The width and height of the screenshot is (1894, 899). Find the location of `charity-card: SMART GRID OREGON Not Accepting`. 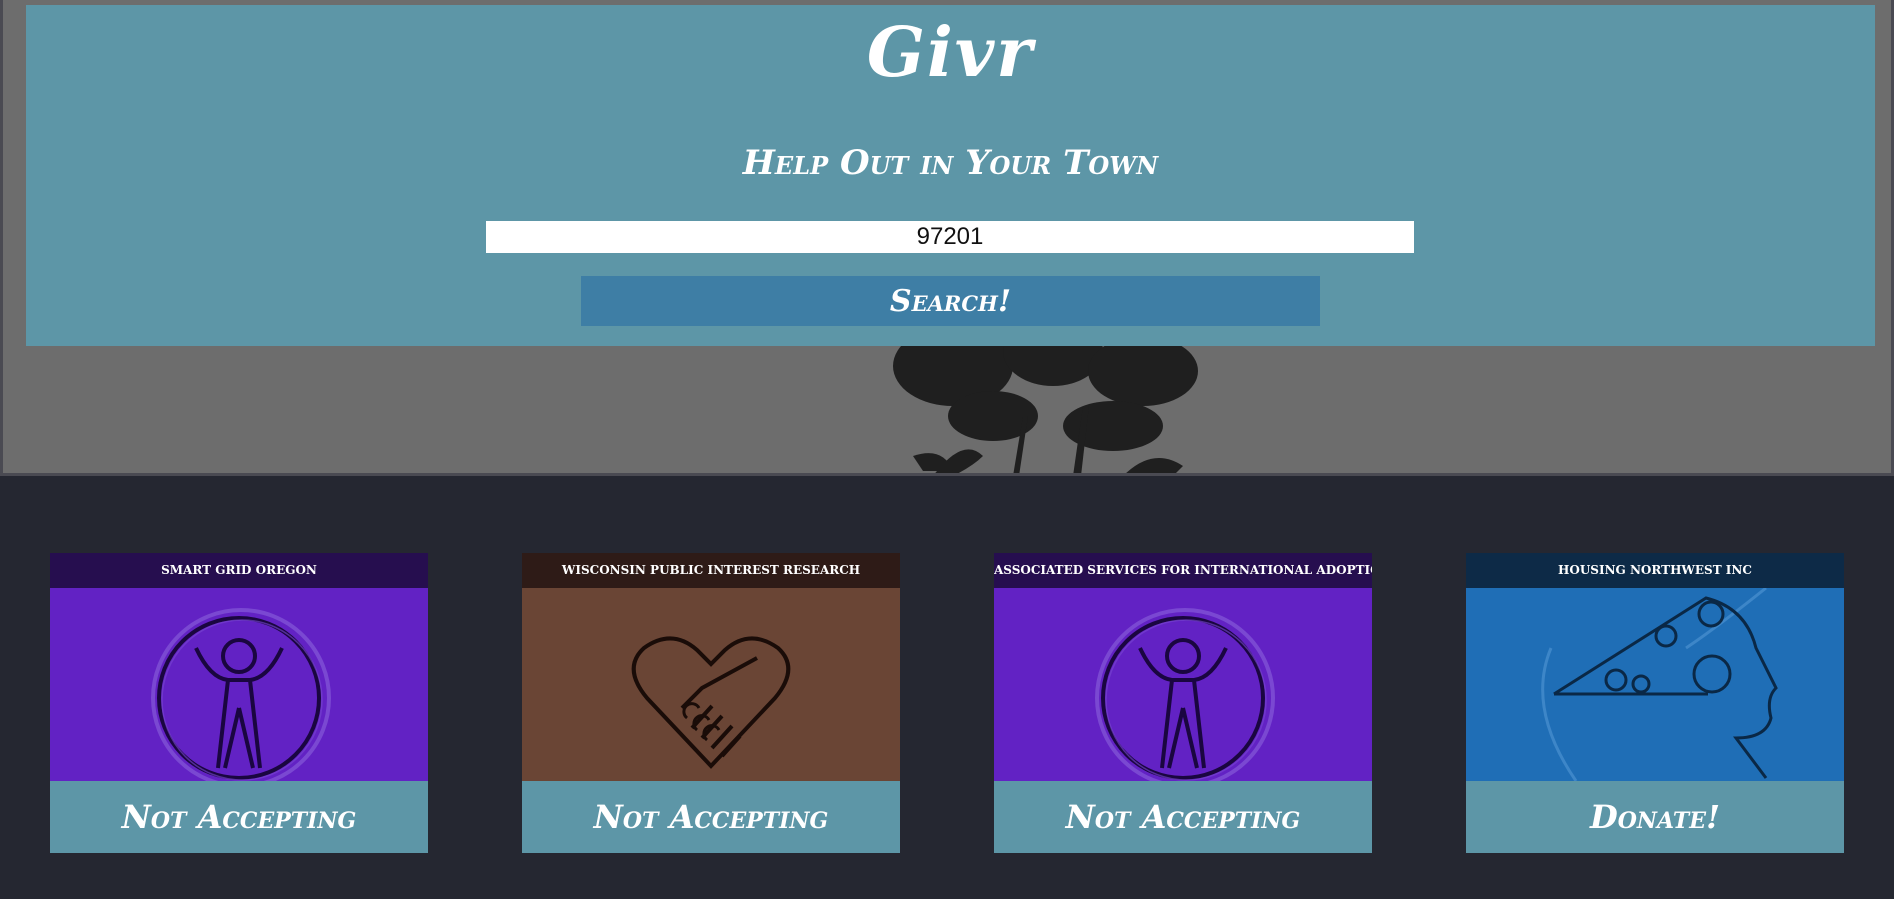

charity-card: SMART GRID OREGON Not Accepting is located at coordinates (239, 703).